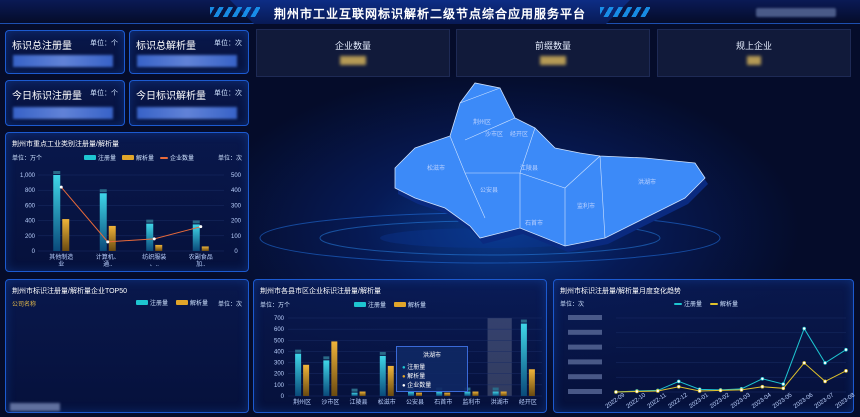  I want to click on y-tick-label: 800, so click(30, 191).